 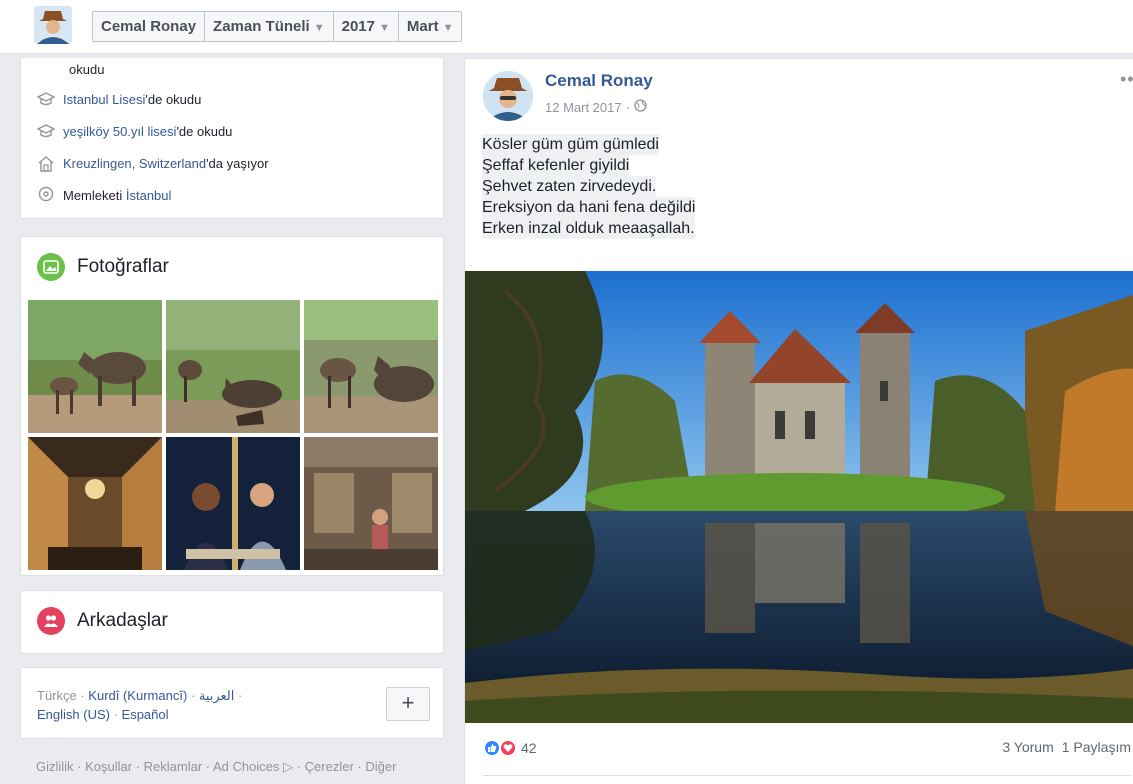 I want to click on language-option: English (US), so click(x=73, y=714).